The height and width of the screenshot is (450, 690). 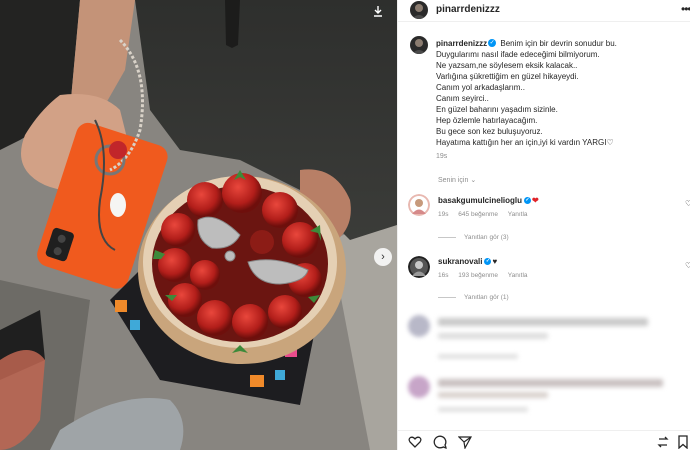 I want to click on caption-avatar, so click(x=419, y=45).